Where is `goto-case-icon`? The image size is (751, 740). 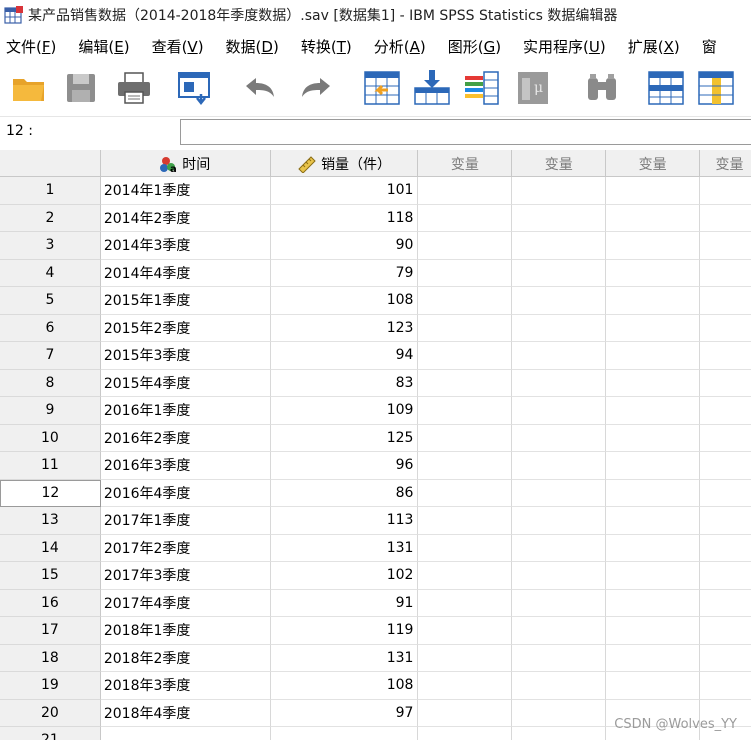
goto-case-icon is located at coordinates (382, 88).